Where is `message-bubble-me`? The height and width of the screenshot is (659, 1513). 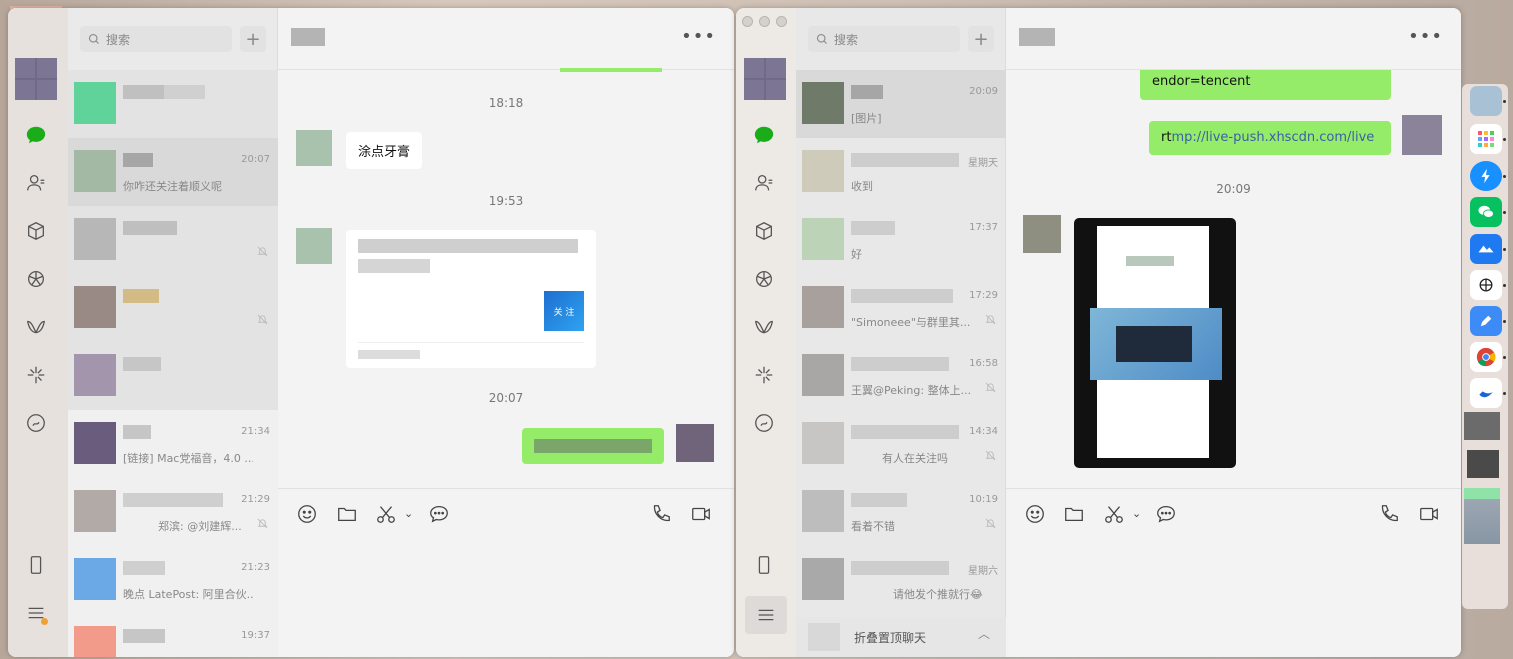
message-bubble-me is located at coordinates (593, 446).